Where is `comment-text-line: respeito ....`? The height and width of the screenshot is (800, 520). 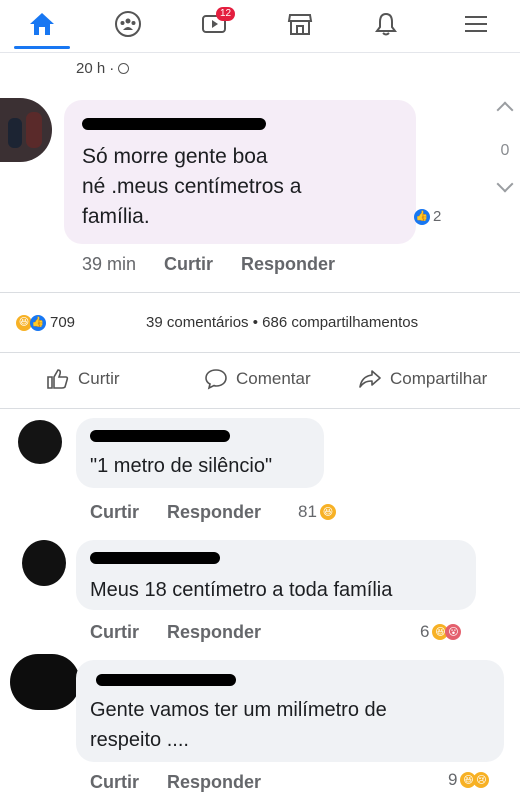 comment-text-line: respeito .... is located at coordinates (139, 740).